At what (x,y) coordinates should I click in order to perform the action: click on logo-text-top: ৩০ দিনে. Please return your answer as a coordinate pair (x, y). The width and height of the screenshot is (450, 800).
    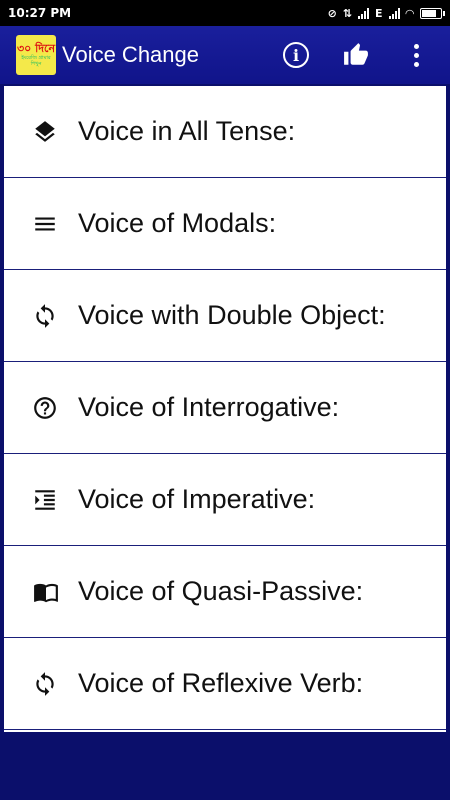
    Looking at the image, I should click on (36, 48).